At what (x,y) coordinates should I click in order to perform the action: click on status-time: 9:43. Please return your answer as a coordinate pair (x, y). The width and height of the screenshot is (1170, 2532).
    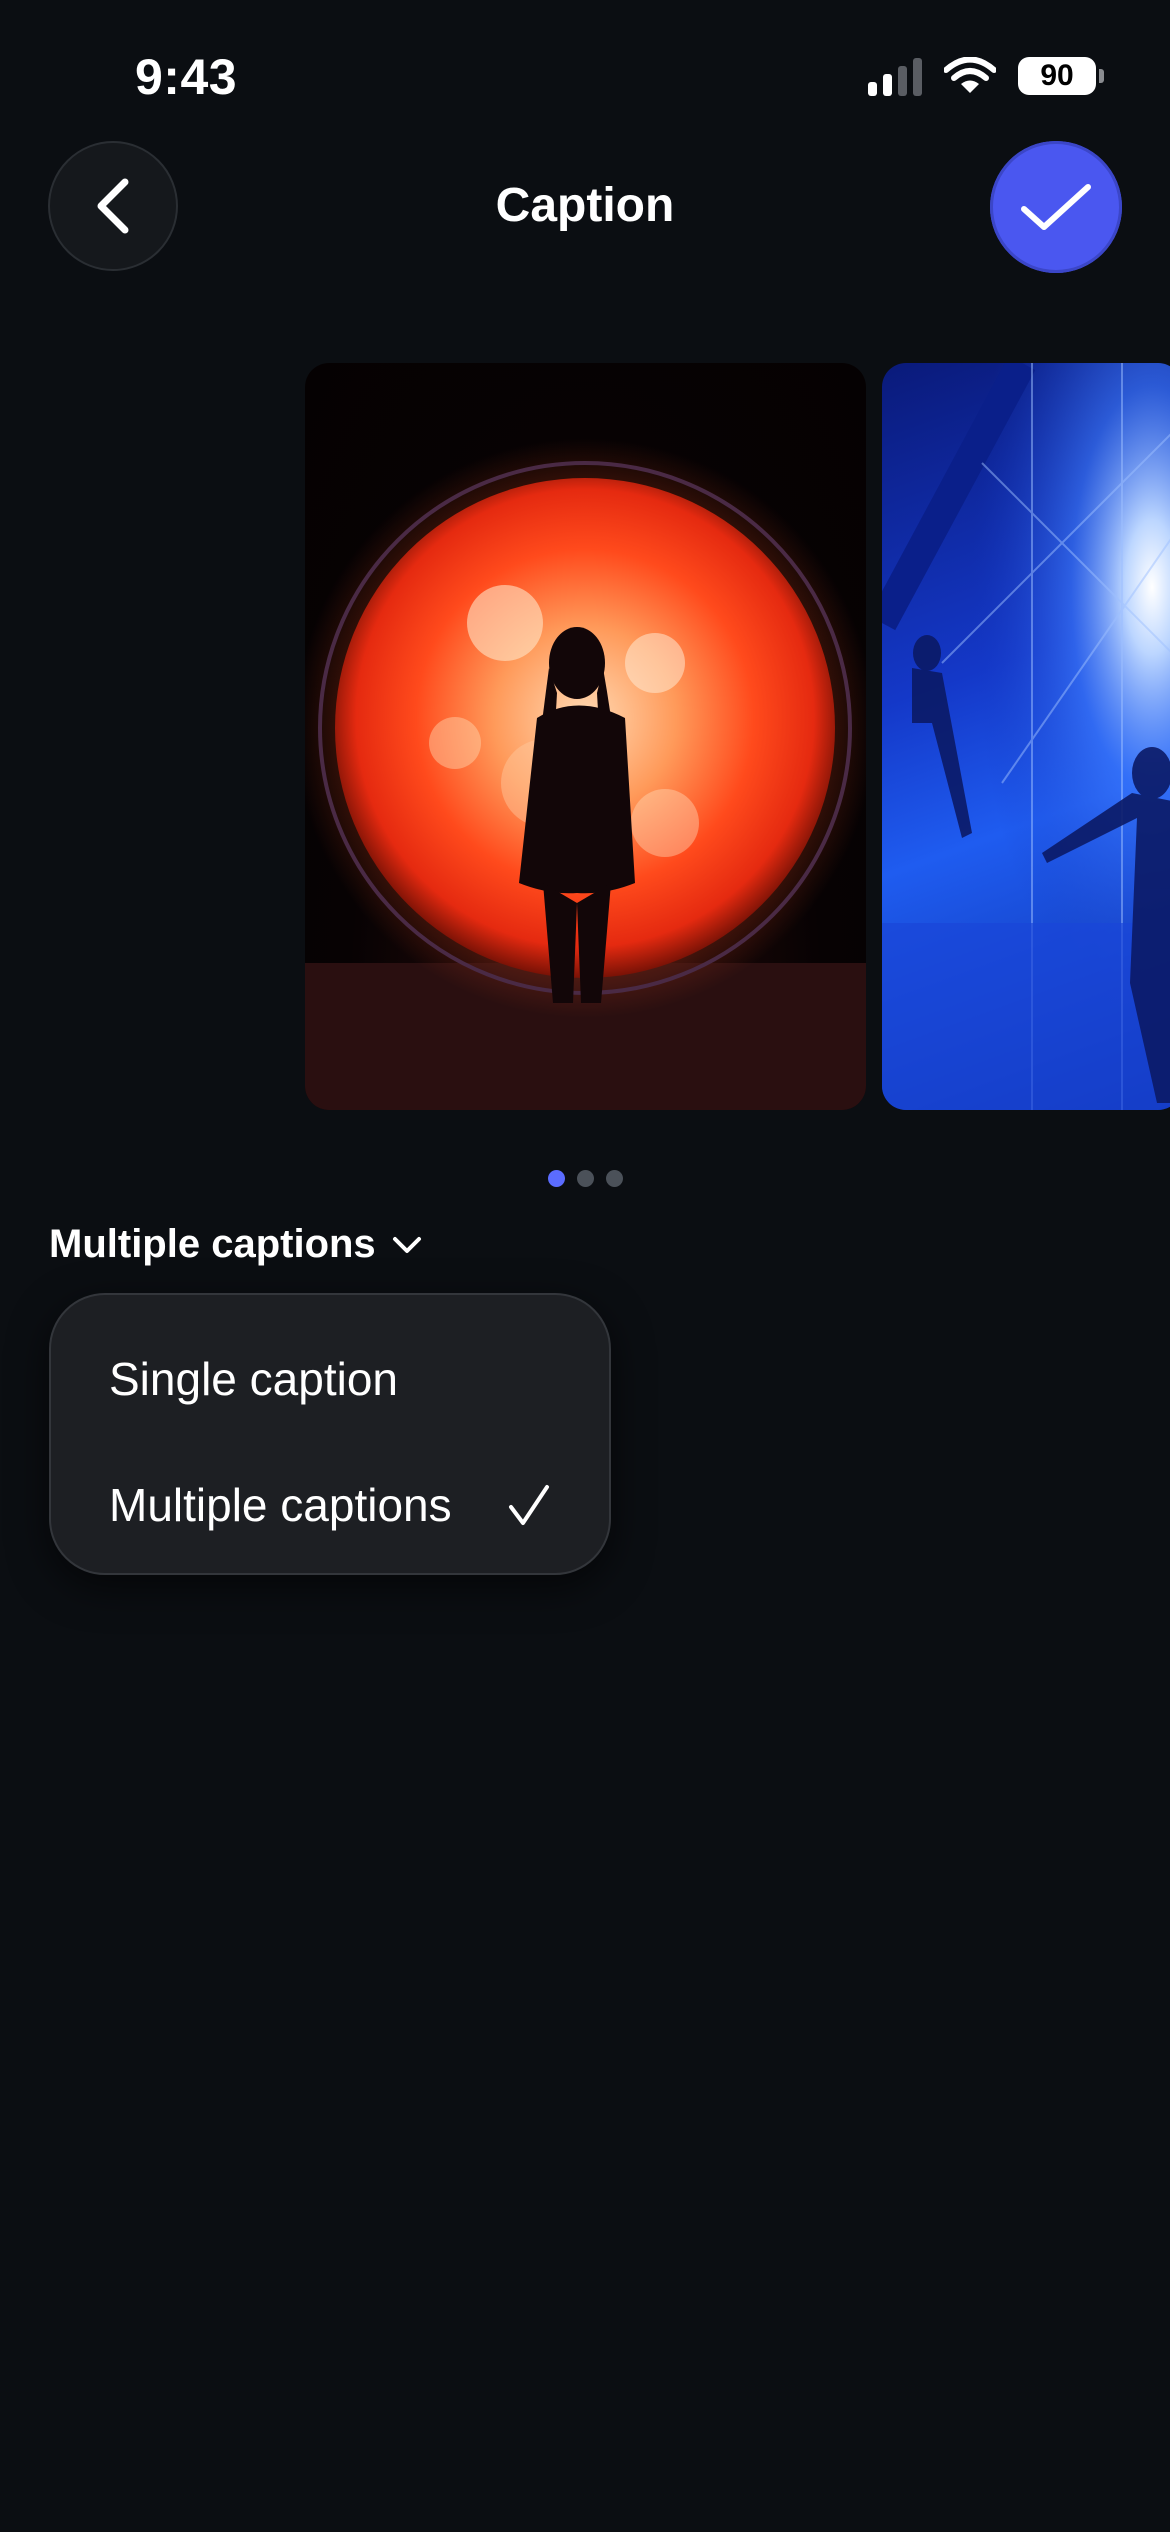
    Looking at the image, I should click on (186, 77).